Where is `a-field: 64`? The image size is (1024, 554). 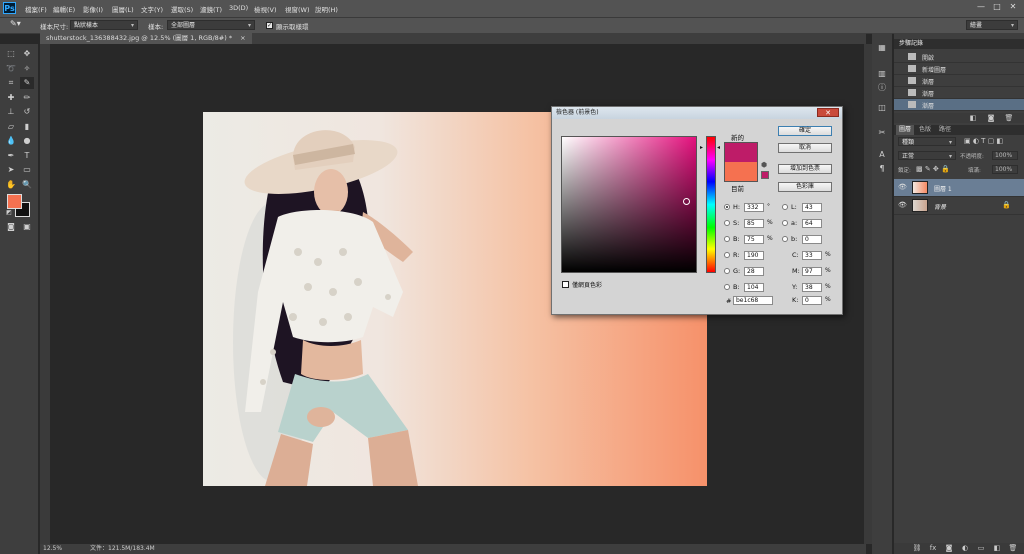 a-field: 64 is located at coordinates (812, 223).